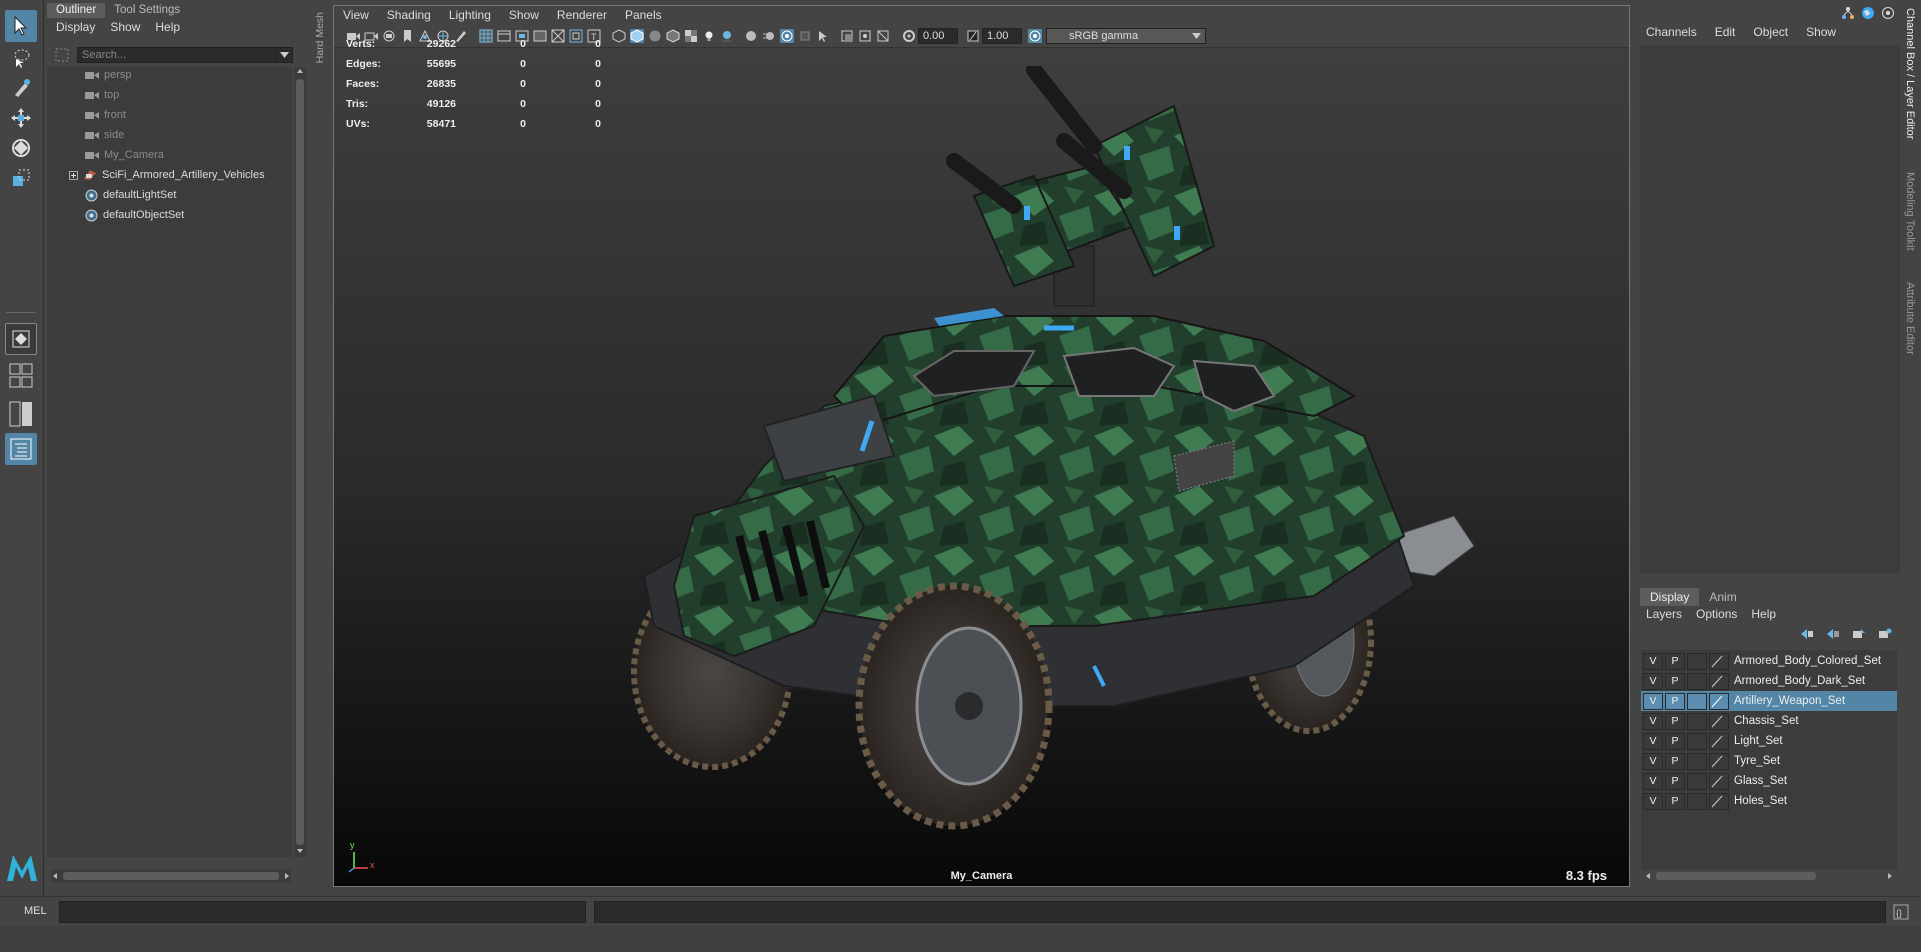 The height and width of the screenshot is (952, 1921). What do you see at coordinates (1670, 597) in the screenshot?
I see `tab-display: Display` at bounding box center [1670, 597].